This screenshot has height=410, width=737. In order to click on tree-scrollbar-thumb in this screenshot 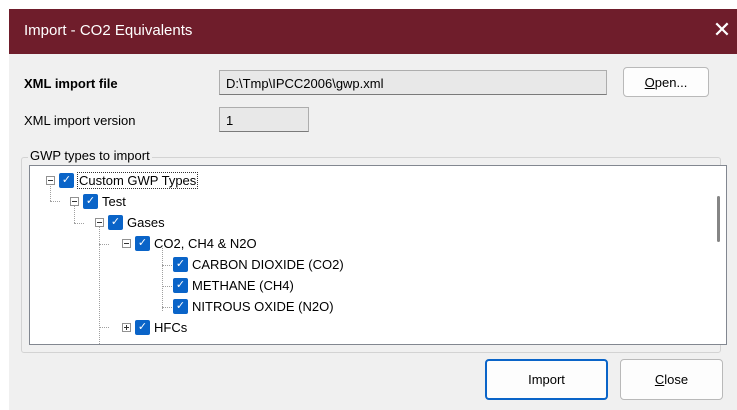, I will do `click(718, 219)`.